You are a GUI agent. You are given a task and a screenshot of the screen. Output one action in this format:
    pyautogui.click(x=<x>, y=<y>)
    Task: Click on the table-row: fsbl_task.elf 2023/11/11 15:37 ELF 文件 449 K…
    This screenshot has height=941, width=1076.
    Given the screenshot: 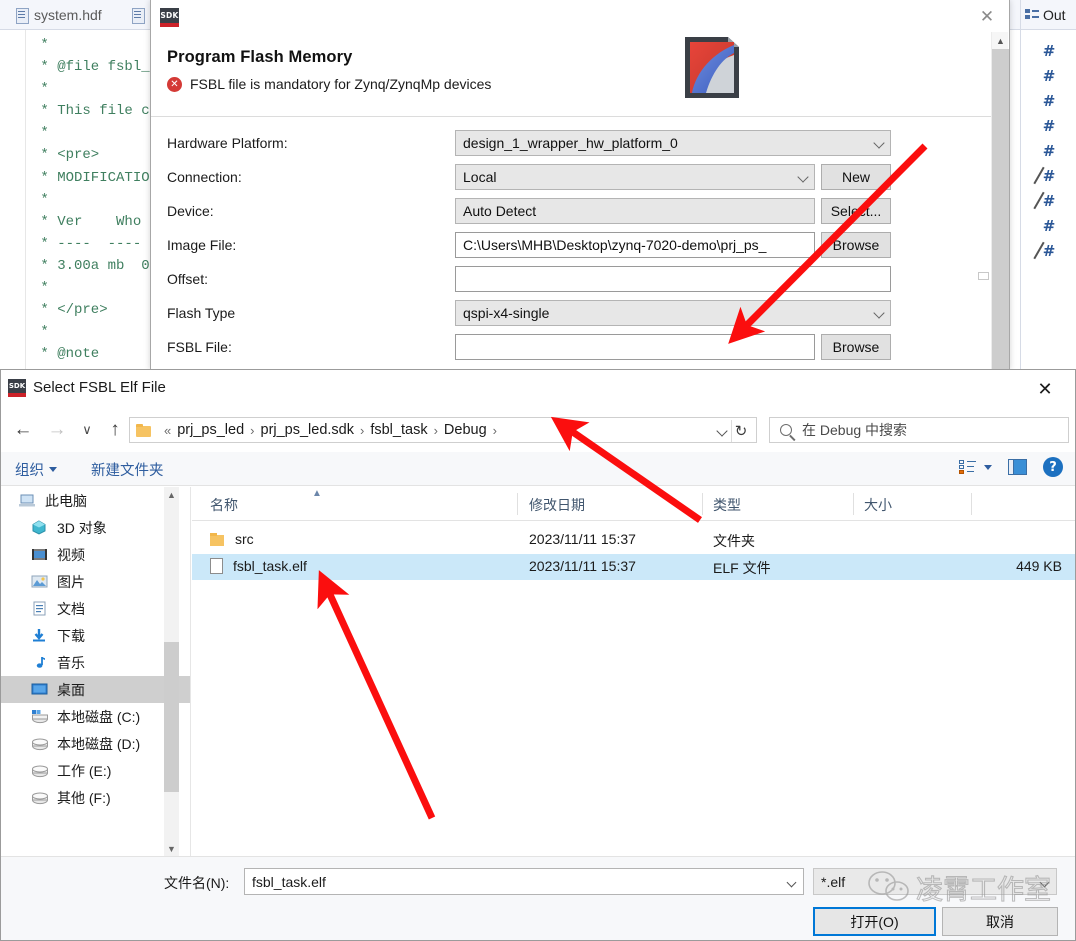 What is the action you would take?
    pyautogui.click(x=633, y=567)
    